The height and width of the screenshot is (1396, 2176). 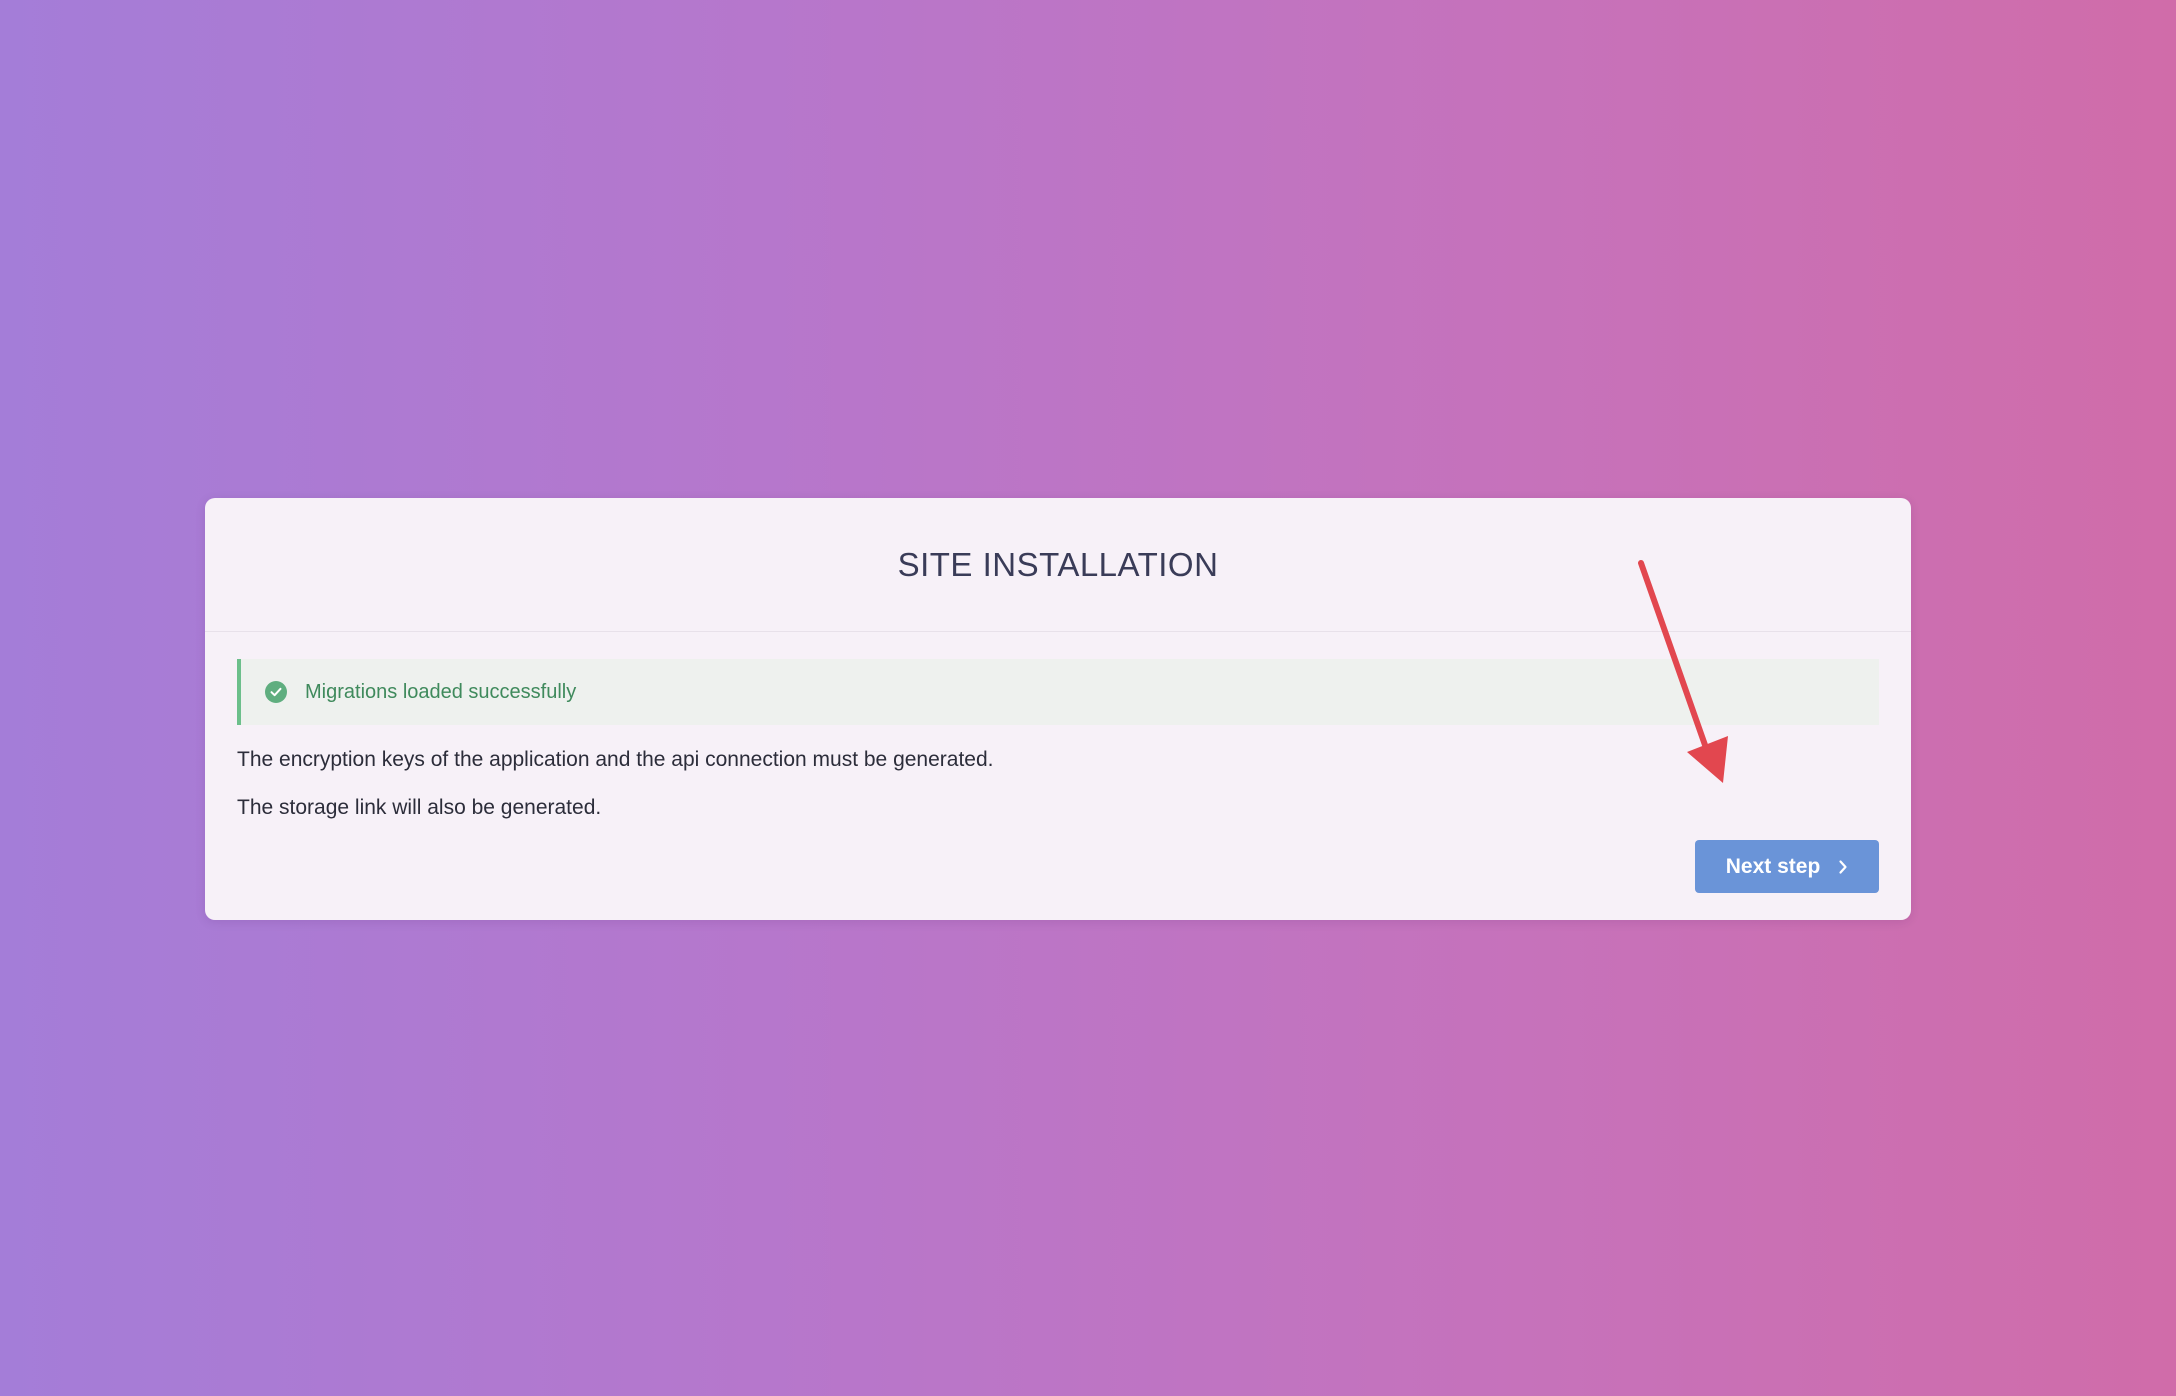 What do you see at coordinates (1843, 867) in the screenshot?
I see `chevron-right-icon` at bounding box center [1843, 867].